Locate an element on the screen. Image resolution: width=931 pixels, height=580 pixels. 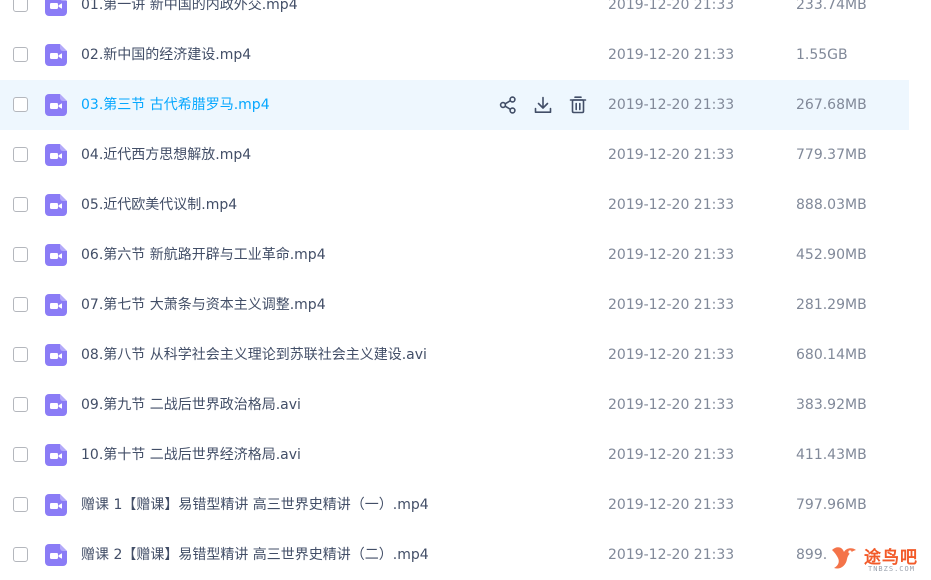
delete-icon is located at coordinates (578, 105).